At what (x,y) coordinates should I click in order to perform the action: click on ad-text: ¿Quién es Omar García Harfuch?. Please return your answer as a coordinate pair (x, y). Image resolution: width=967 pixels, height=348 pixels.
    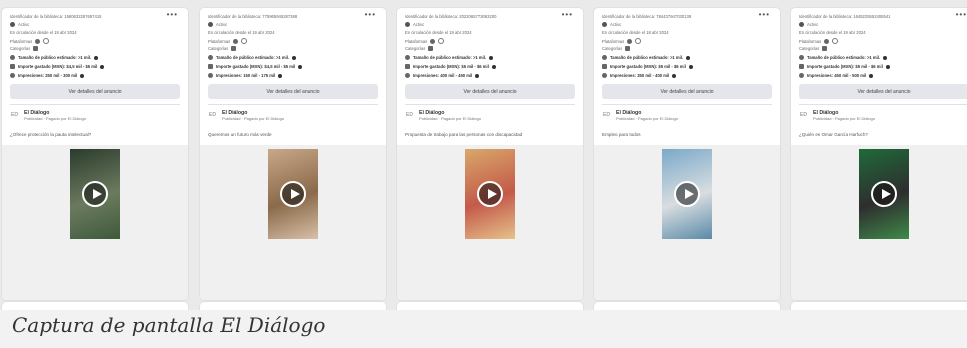
    Looking at the image, I should click on (833, 134).